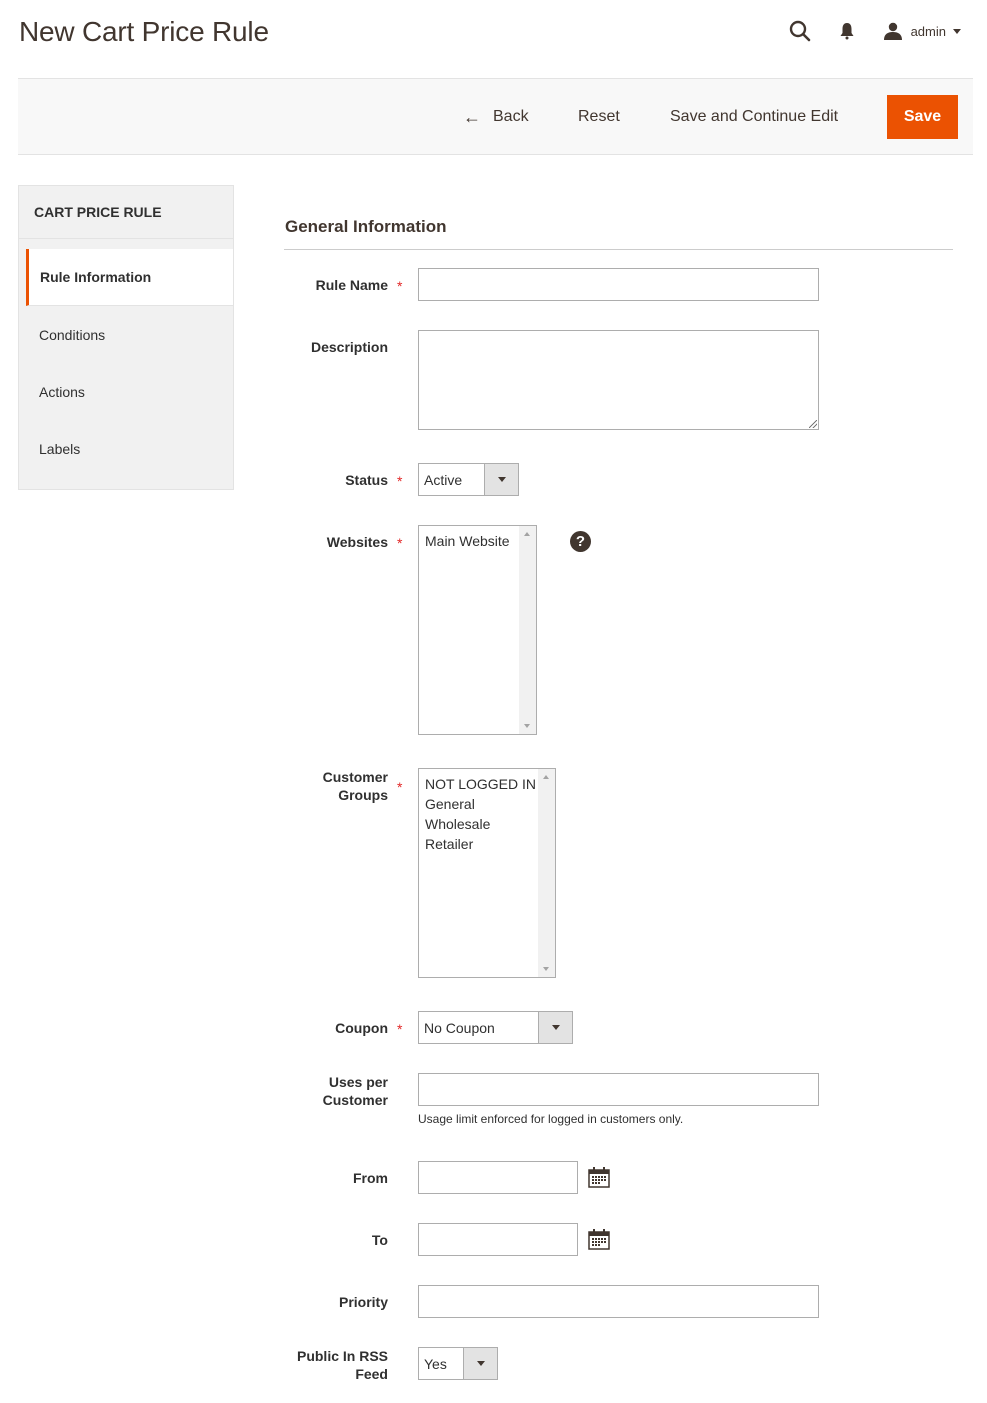 This screenshot has width=987, height=1403. What do you see at coordinates (487, 873) in the screenshot?
I see `customer-groups-multiselect: NOT LOGGED IN General Wholesale Retailer` at bounding box center [487, 873].